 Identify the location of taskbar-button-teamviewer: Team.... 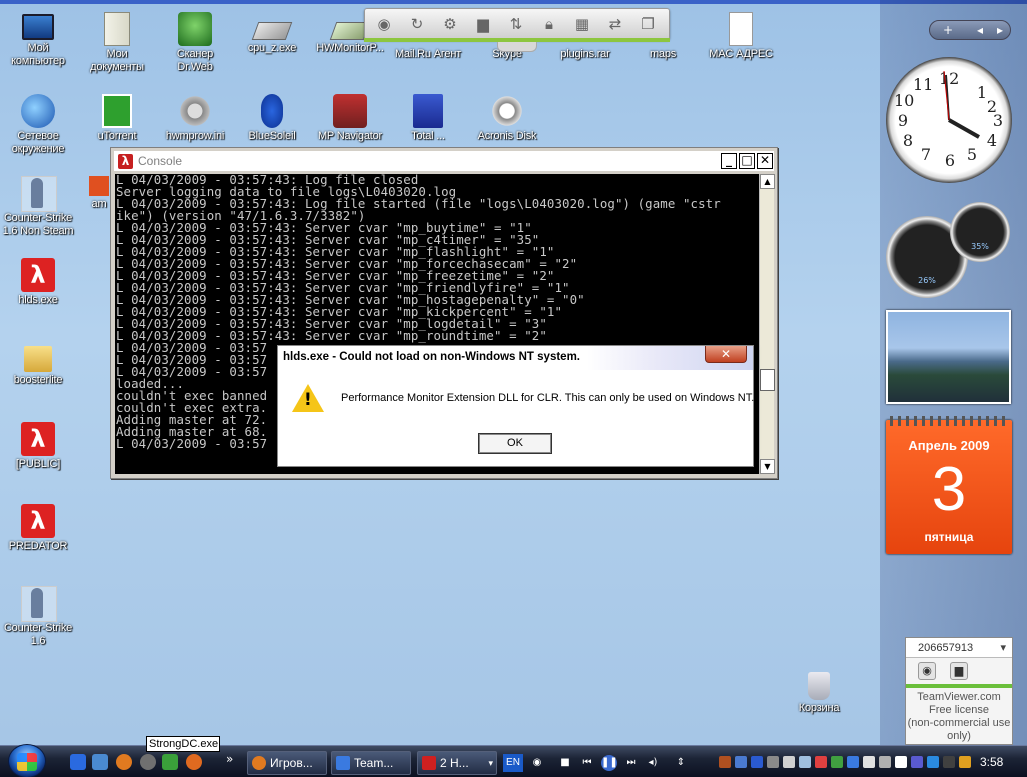
(371, 763).